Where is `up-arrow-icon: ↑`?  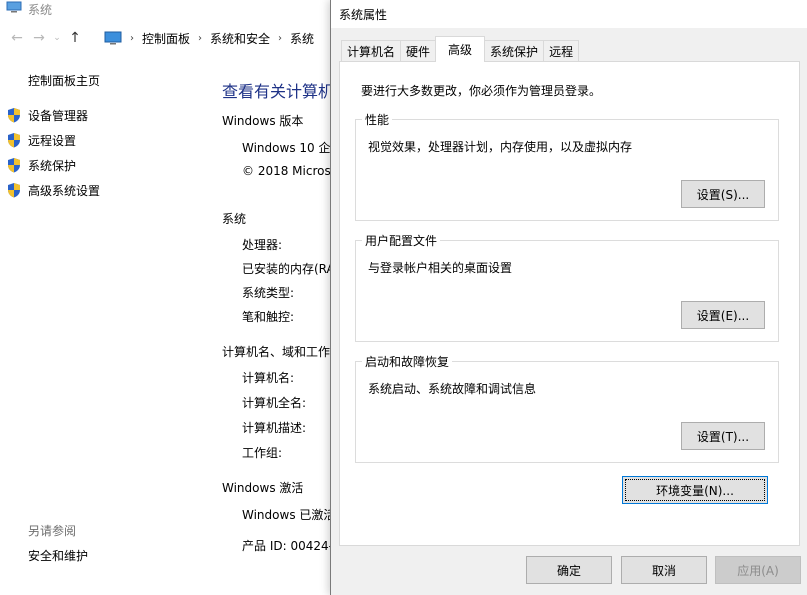 up-arrow-icon: ↑ is located at coordinates (75, 38).